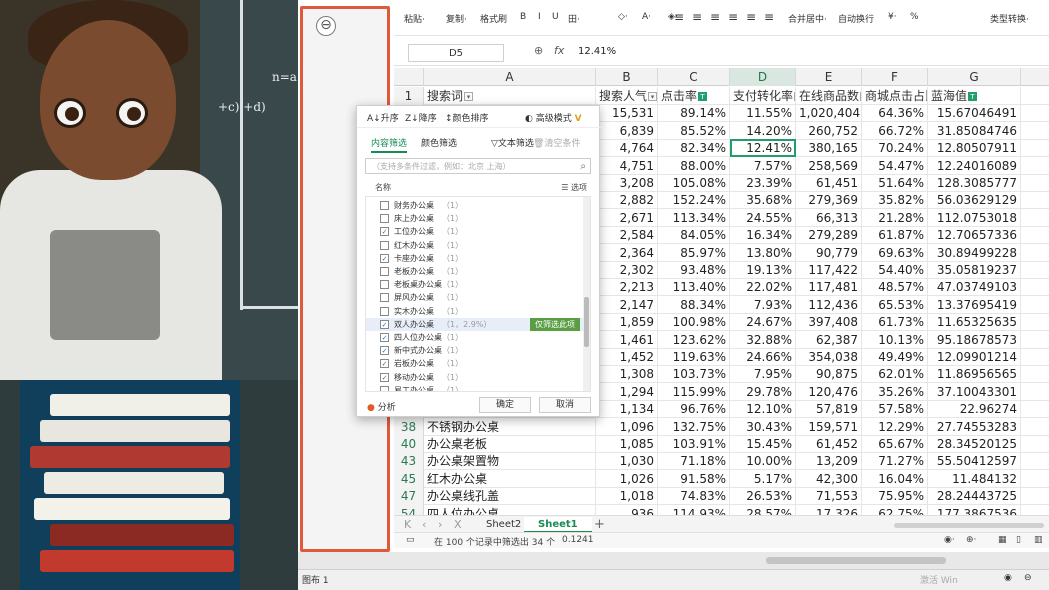 Image resolution: width=1049 pixels, height=590 pixels. What do you see at coordinates (895, 461) in the screenshot?
I see `cell: 71.27%` at bounding box center [895, 461].